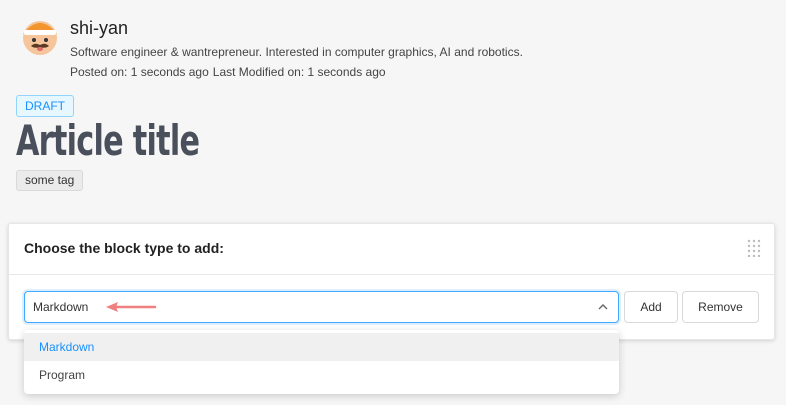  What do you see at coordinates (321, 347) in the screenshot?
I see `option-markdown: Markdown` at bounding box center [321, 347].